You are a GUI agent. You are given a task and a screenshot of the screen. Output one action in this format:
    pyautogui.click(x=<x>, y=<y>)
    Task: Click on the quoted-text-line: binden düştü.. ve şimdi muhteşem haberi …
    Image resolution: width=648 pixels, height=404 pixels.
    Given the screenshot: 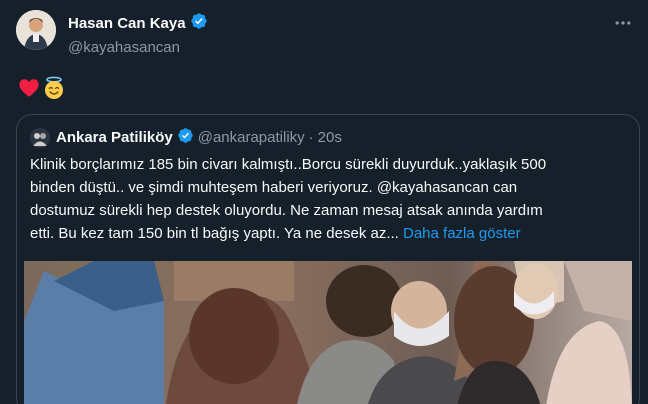 What is the action you would take?
    pyautogui.click(x=274, y=187)
    